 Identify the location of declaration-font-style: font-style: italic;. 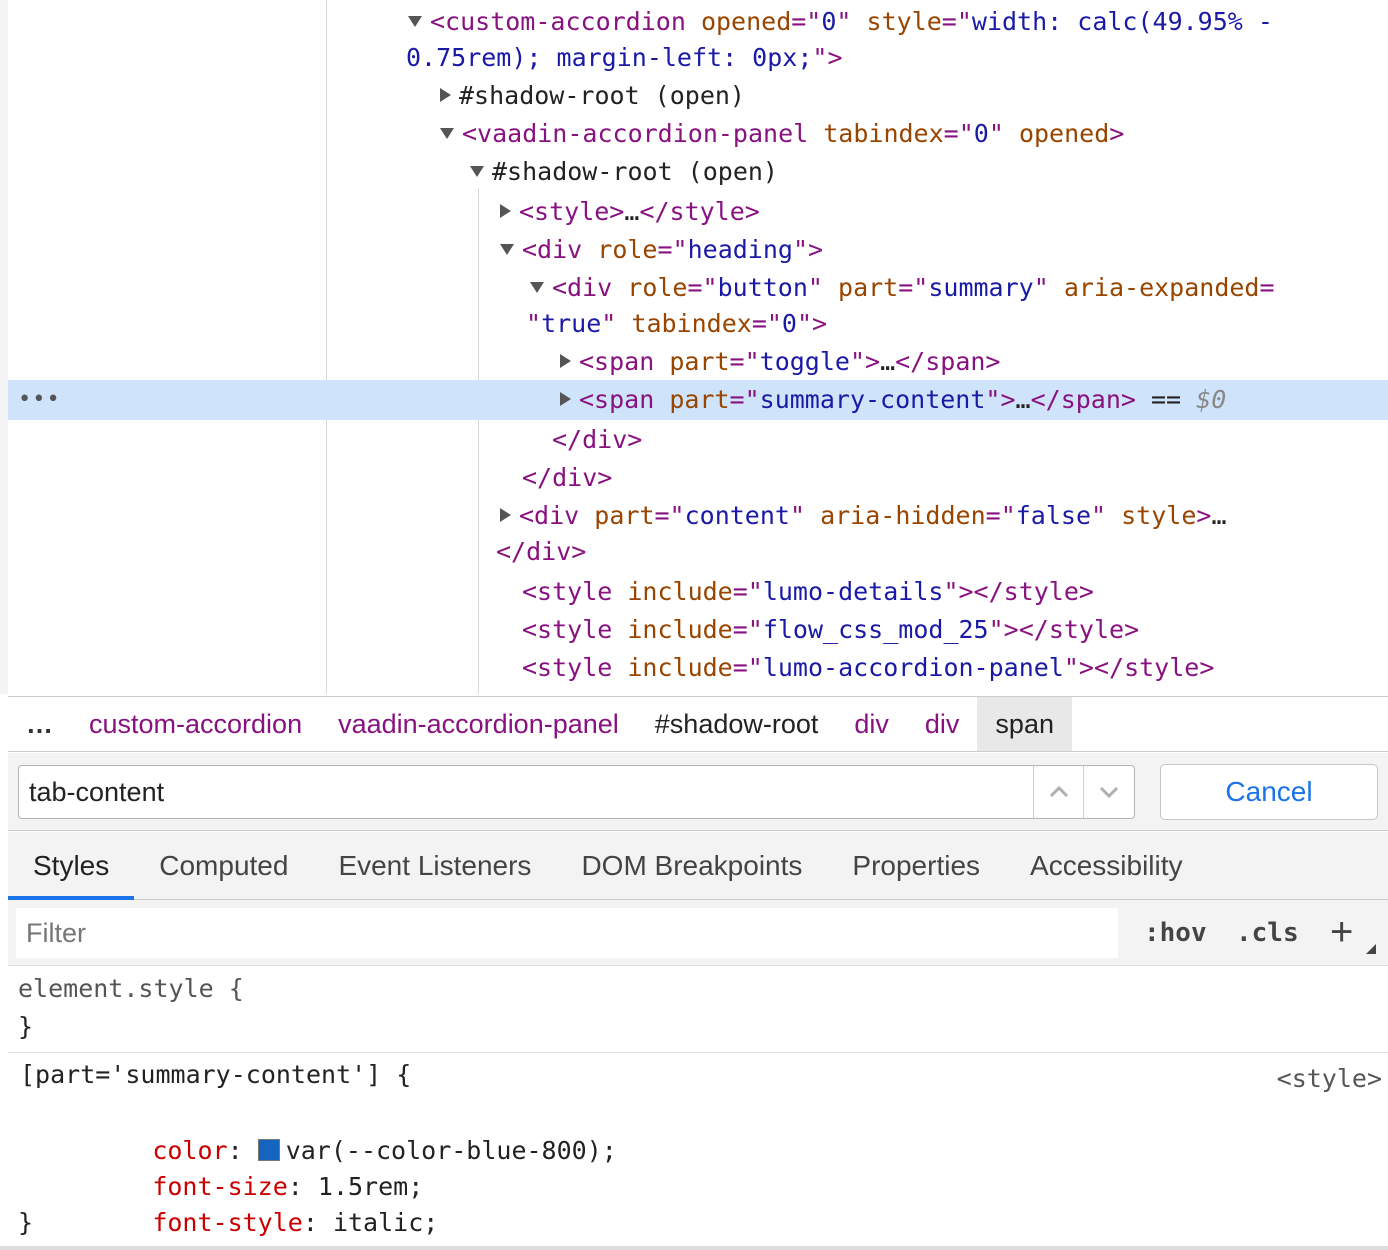
(250, 1209).